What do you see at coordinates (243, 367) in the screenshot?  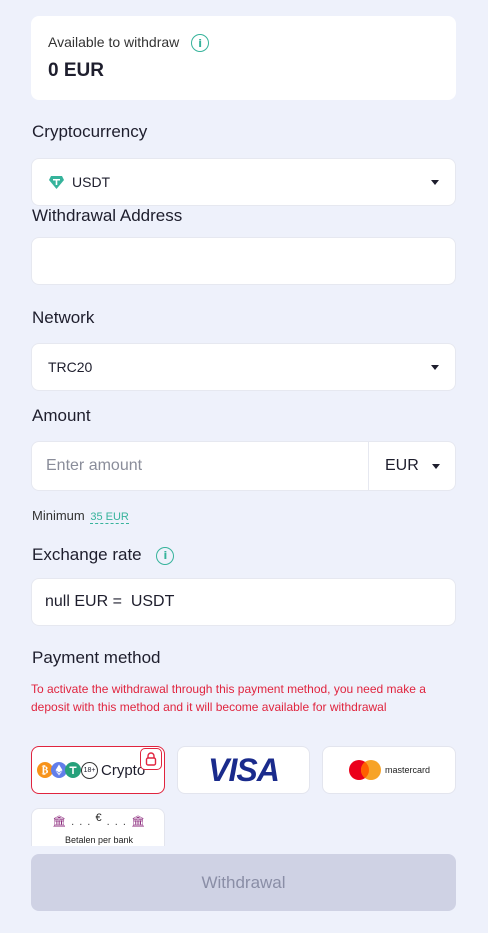 I see `network-select: TRC20` at bounding box center [243, 367].